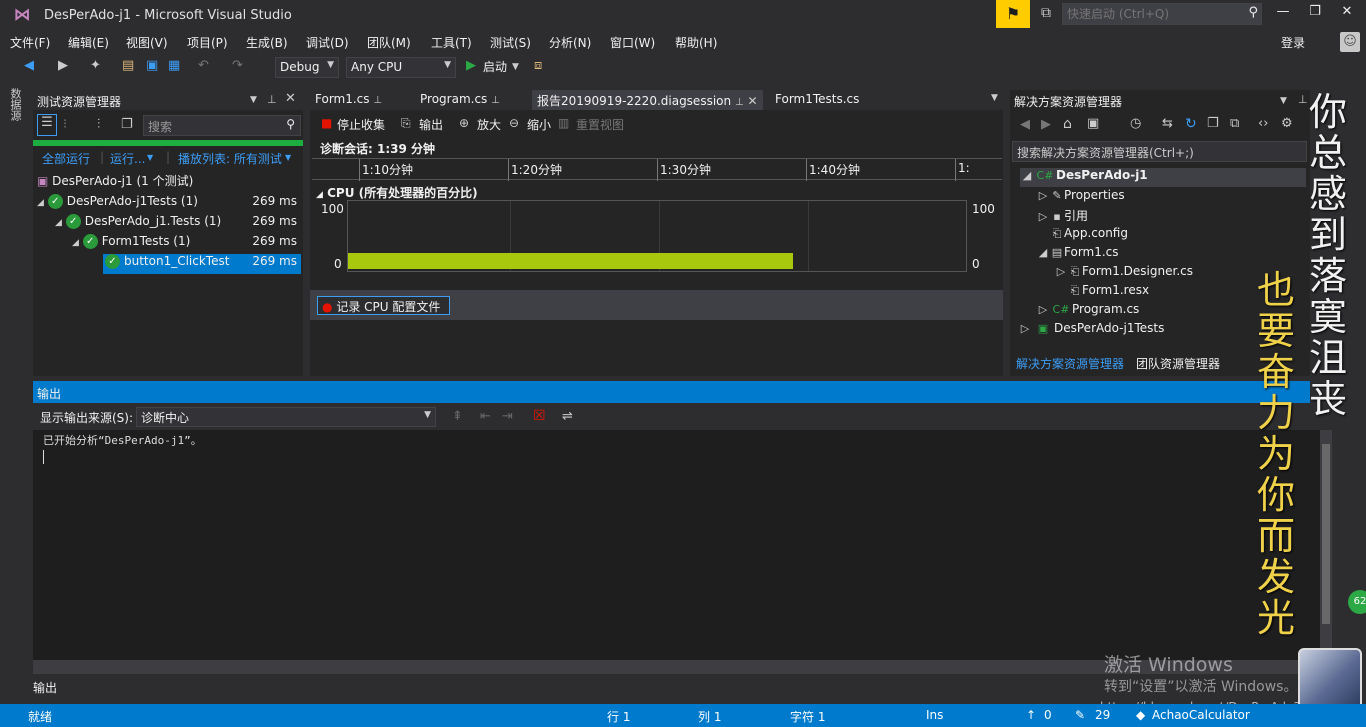  I want to click on maximize-button: ❐, so click(1315, 14).